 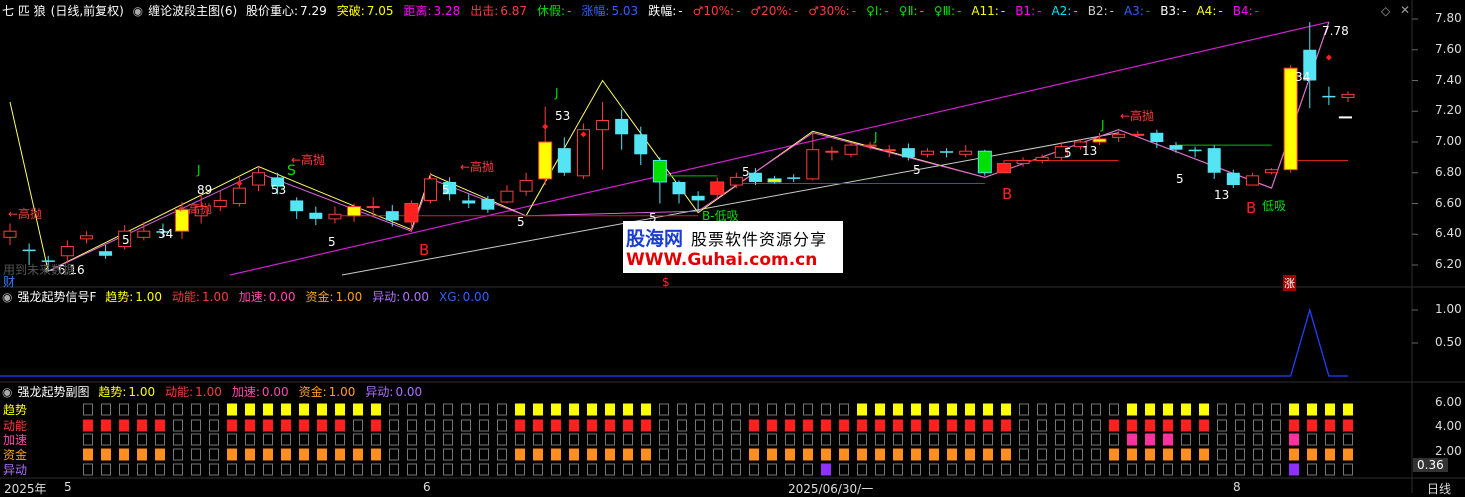 What do you see at coordinates (53, 392) in the screenshot?
I see `sub-panel-name: 强龙起势副图` at bounding box center [53, 392].